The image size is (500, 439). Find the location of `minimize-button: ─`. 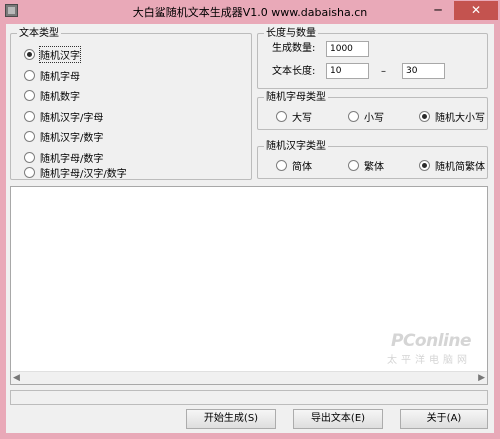

minimize-button: ─ is located at coordinates (438, 10).